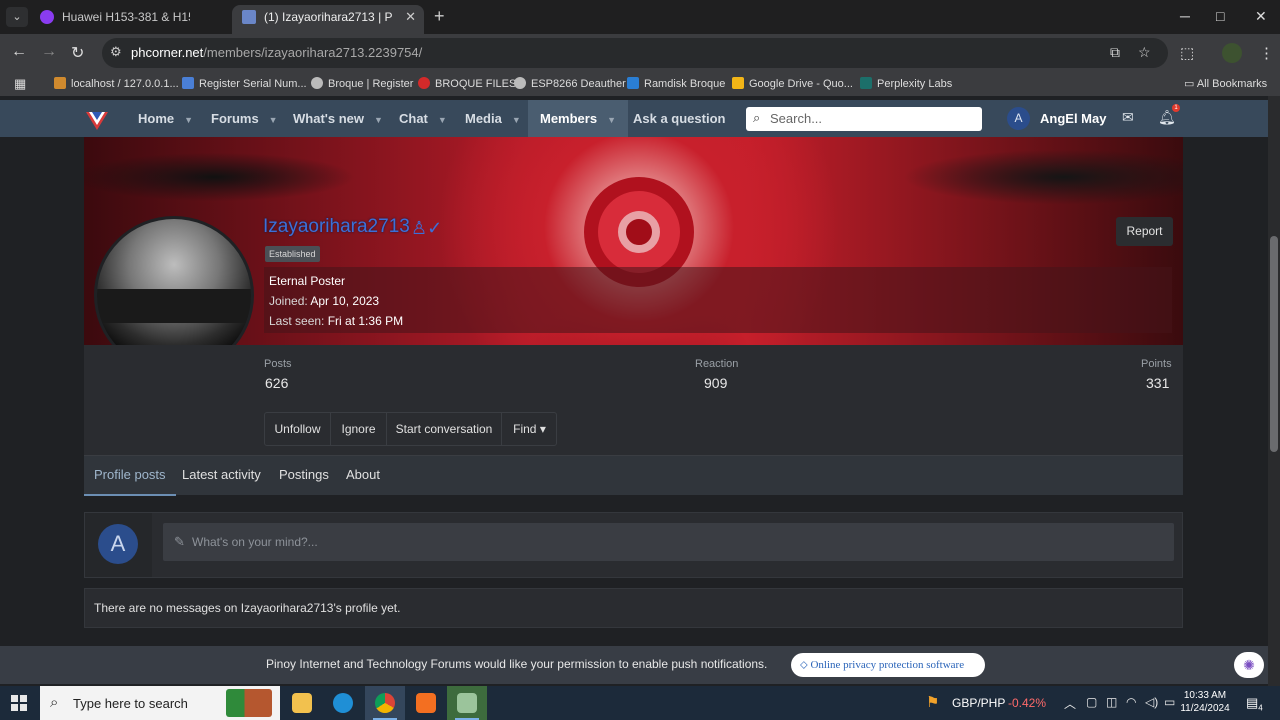 The width and height of the screenshot is (1280, 720). I want to click on reload-icon: ↻, so click(77, 53).